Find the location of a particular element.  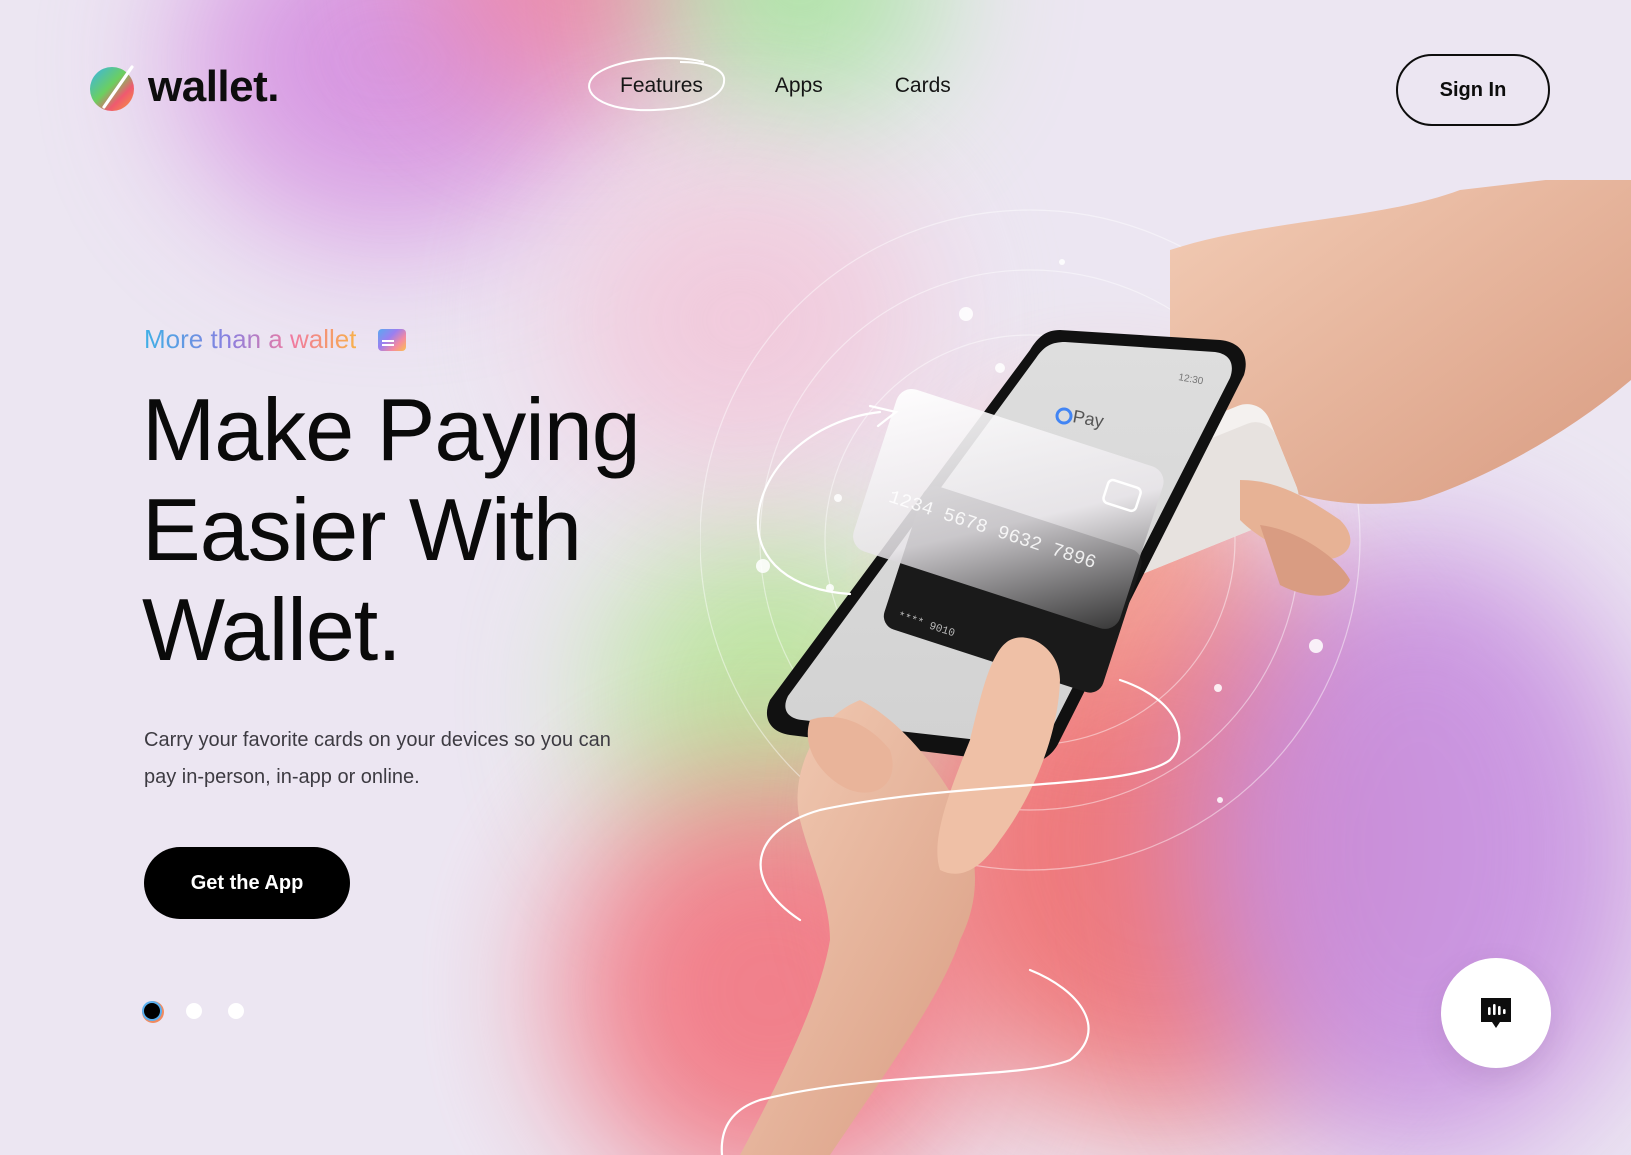

carousel-indicators is located at coordinates (194, 1011).